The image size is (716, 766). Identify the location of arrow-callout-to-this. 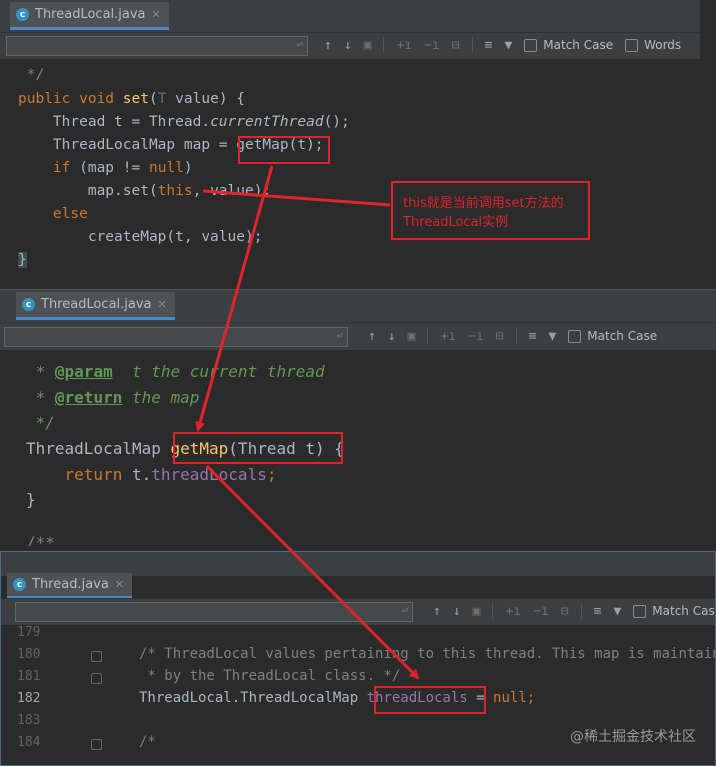
(296, 198).